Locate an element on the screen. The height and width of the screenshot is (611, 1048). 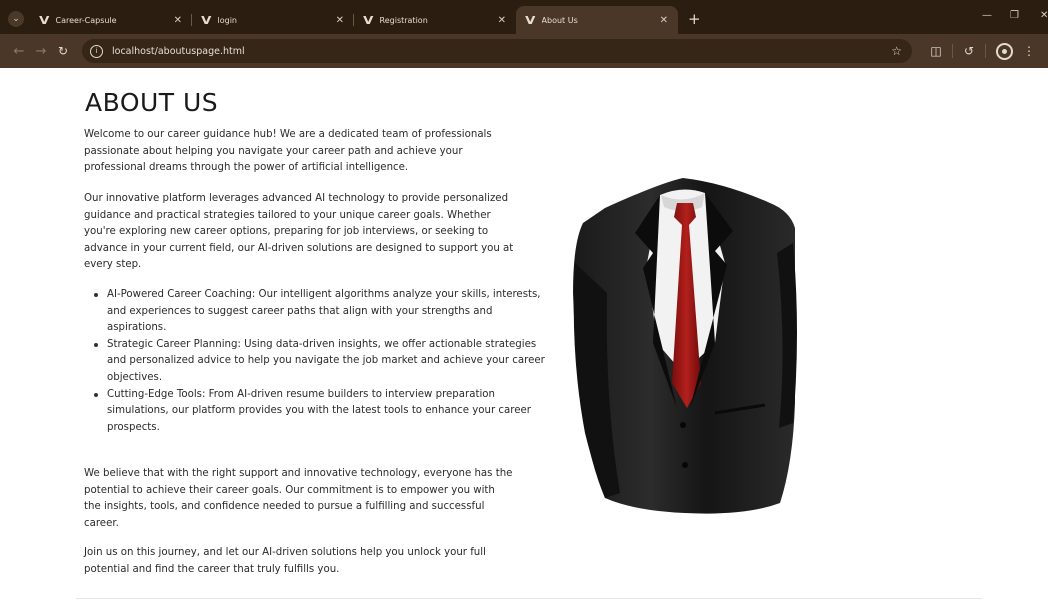
tab-label: login is located at coordinates (227, 20).